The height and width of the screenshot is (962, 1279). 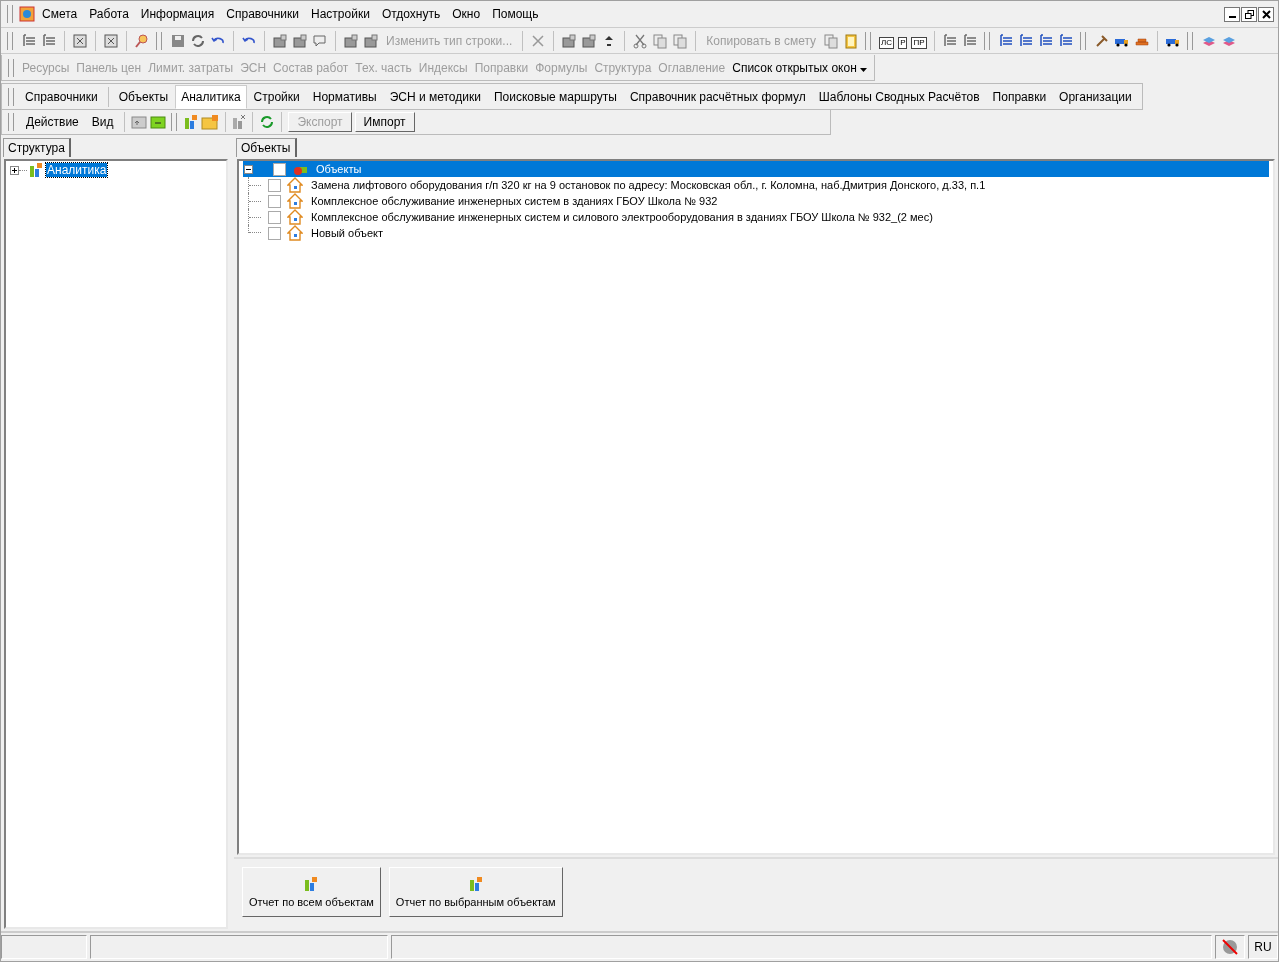 What do you see at coordinates (756, 201) in the screenshot?
I see `tree-row: Комплексное обслуживание инженерных систем в зданиях ГБОУ Школа № 932` at bounding box center [756, 201].